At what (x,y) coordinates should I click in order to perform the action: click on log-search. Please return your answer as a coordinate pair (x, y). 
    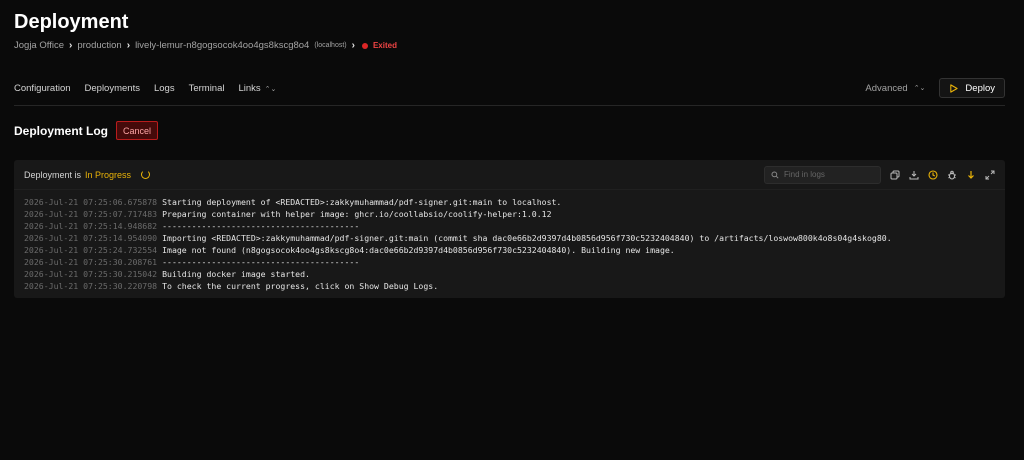
    Looking at the image, I should click on (822, 174).